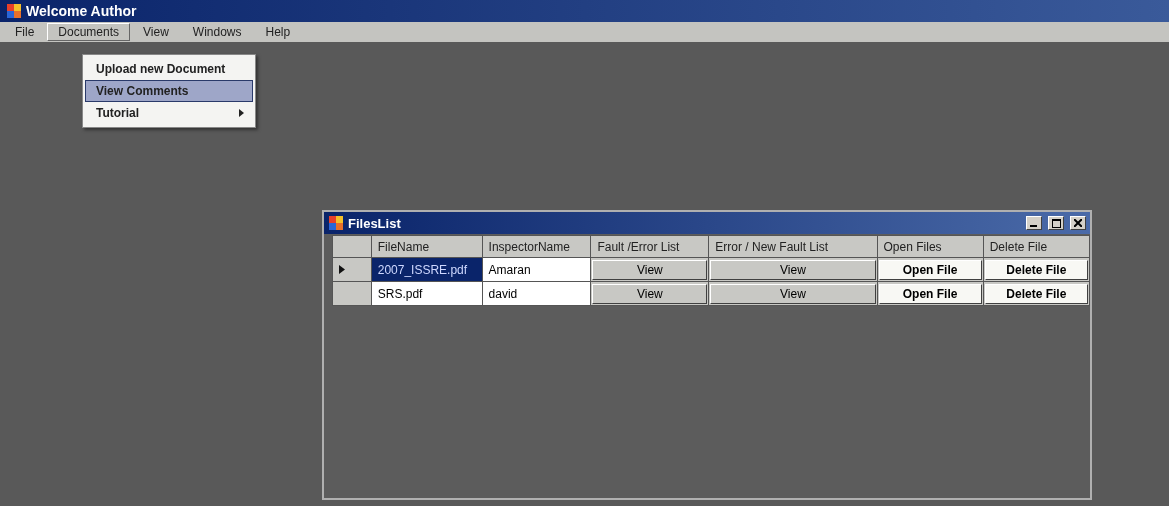 Image resolution: width=1169 pixels, height=506 pixels. What do you see at coordinates (89, 32) in the screenshot?
I see `menu-item: Documents` at bounding box center [89, 32].